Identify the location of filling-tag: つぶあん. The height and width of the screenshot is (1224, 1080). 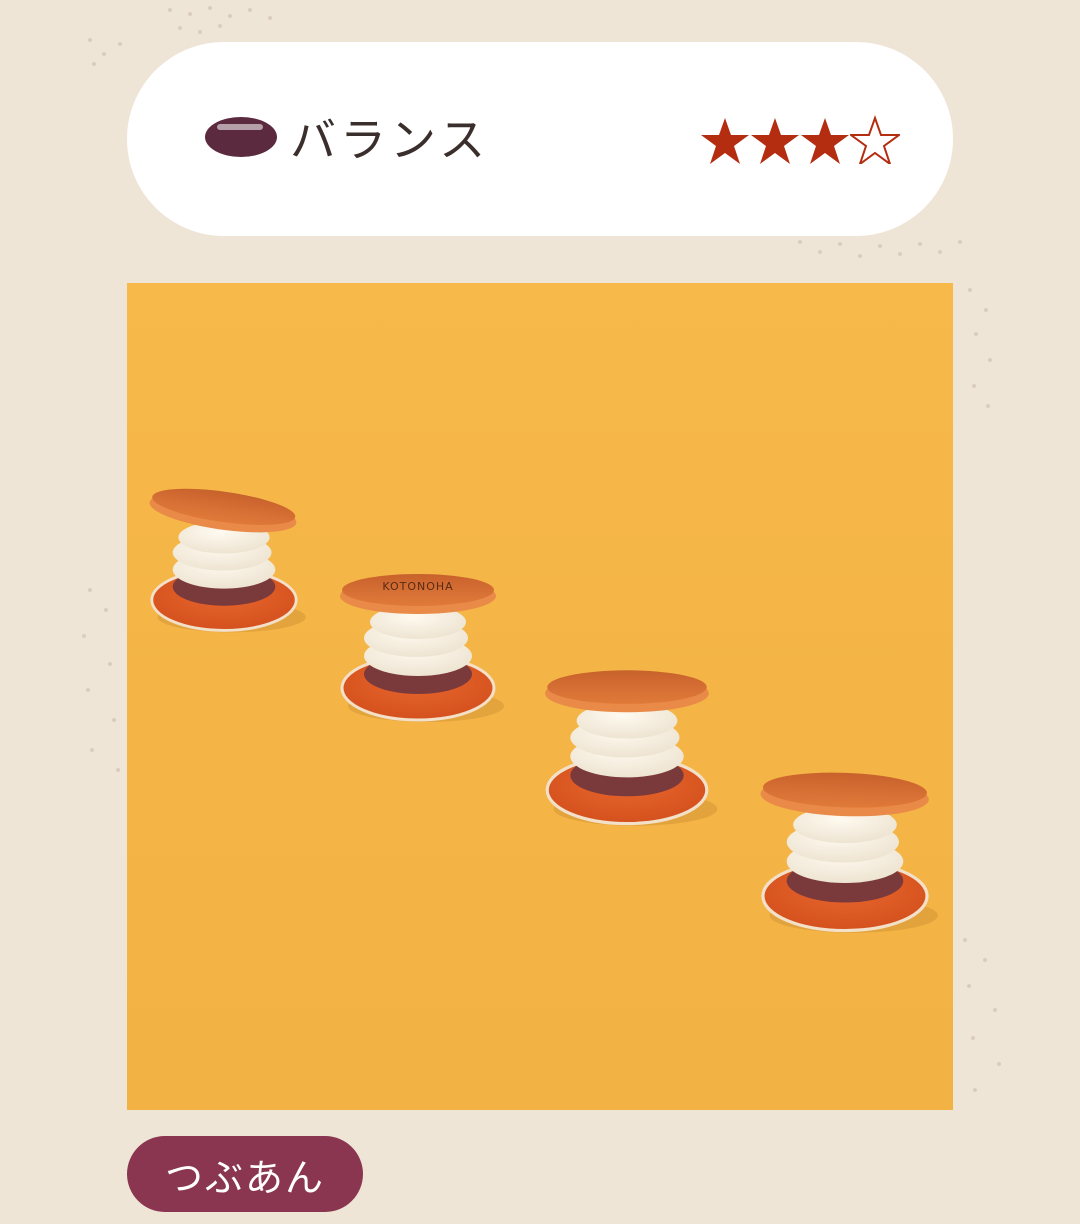
(245, 1174).